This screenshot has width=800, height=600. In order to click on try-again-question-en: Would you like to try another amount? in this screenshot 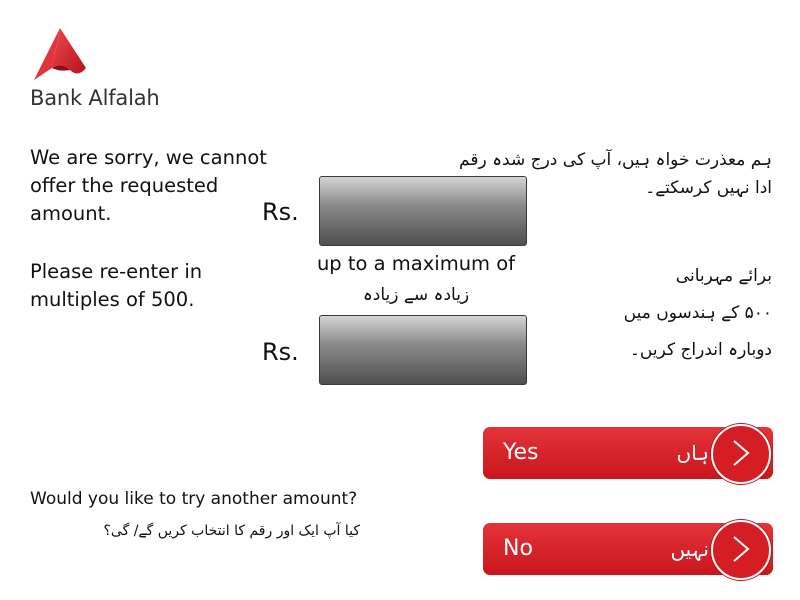, I will do `click(194, 499)`.